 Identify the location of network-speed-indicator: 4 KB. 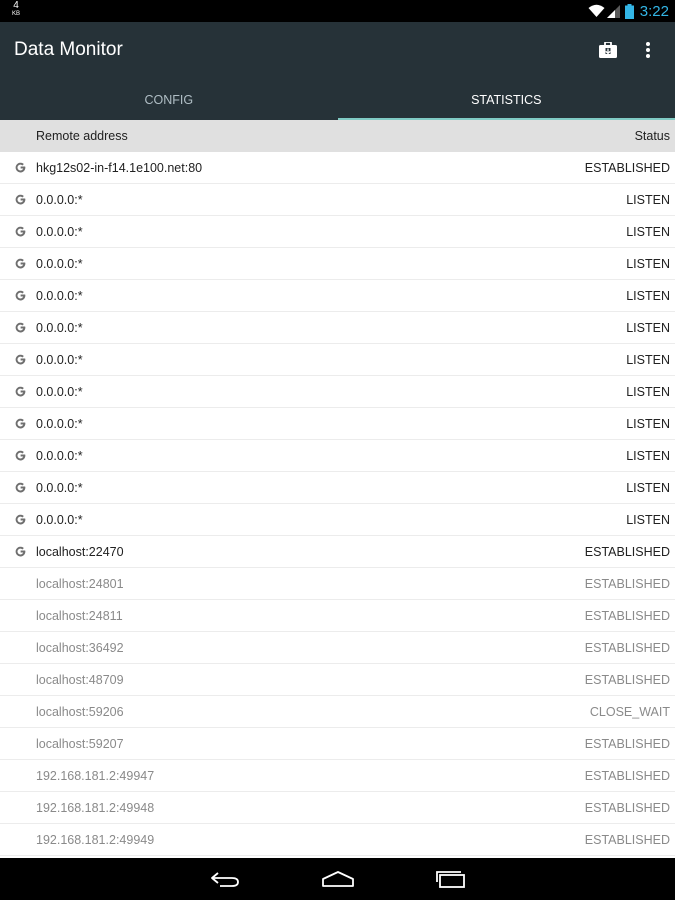
(16, 10).